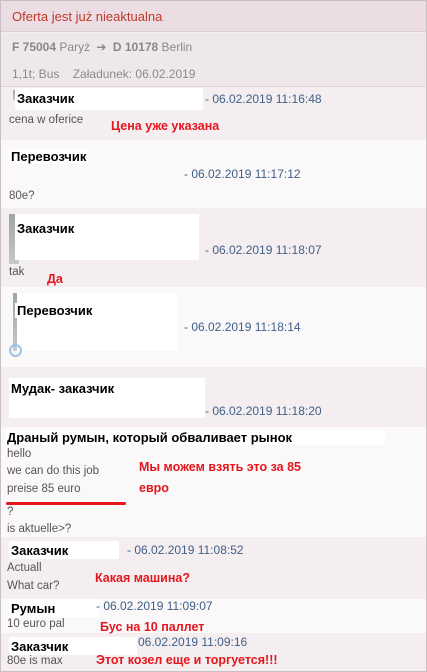  Describe the element at coordinates (55, 279) in the screenshot. I see `annotation-note: Да` at that location.